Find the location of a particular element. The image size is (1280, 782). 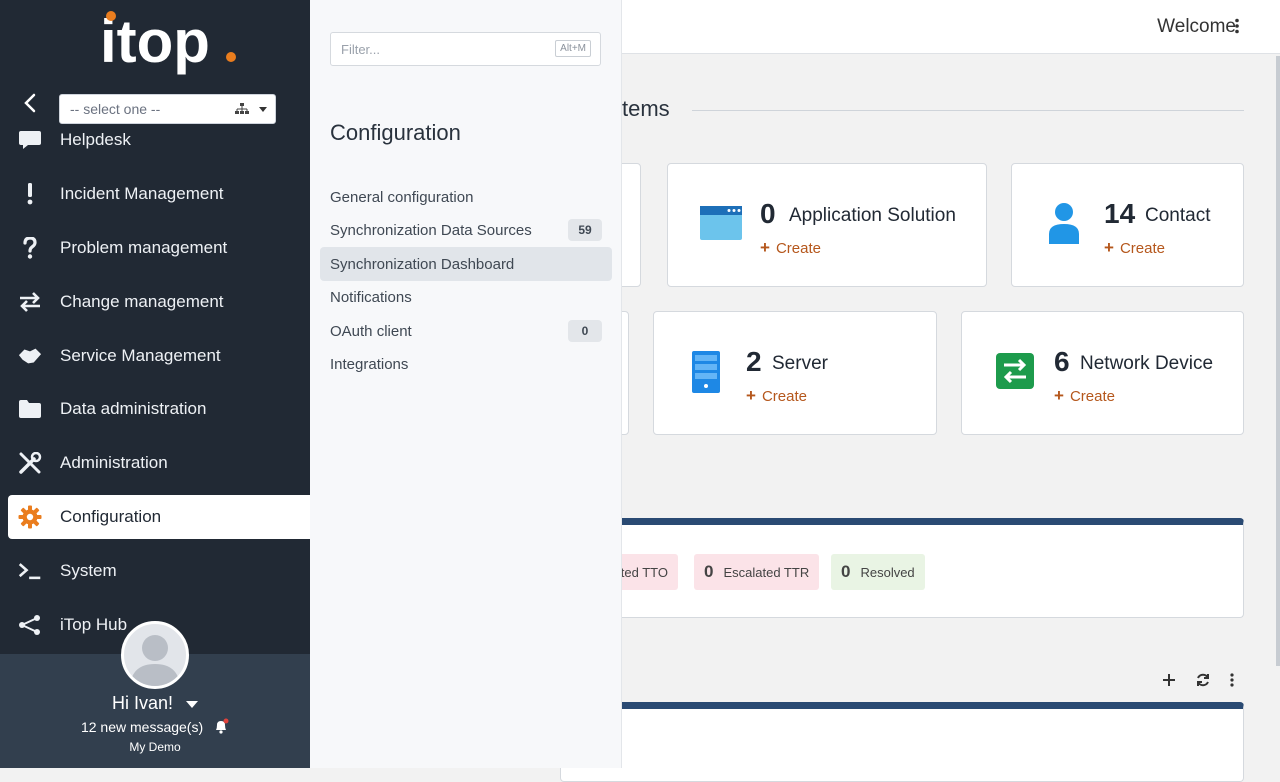

messages-count: 12 new message(s) is located at coordinates (142, 727).